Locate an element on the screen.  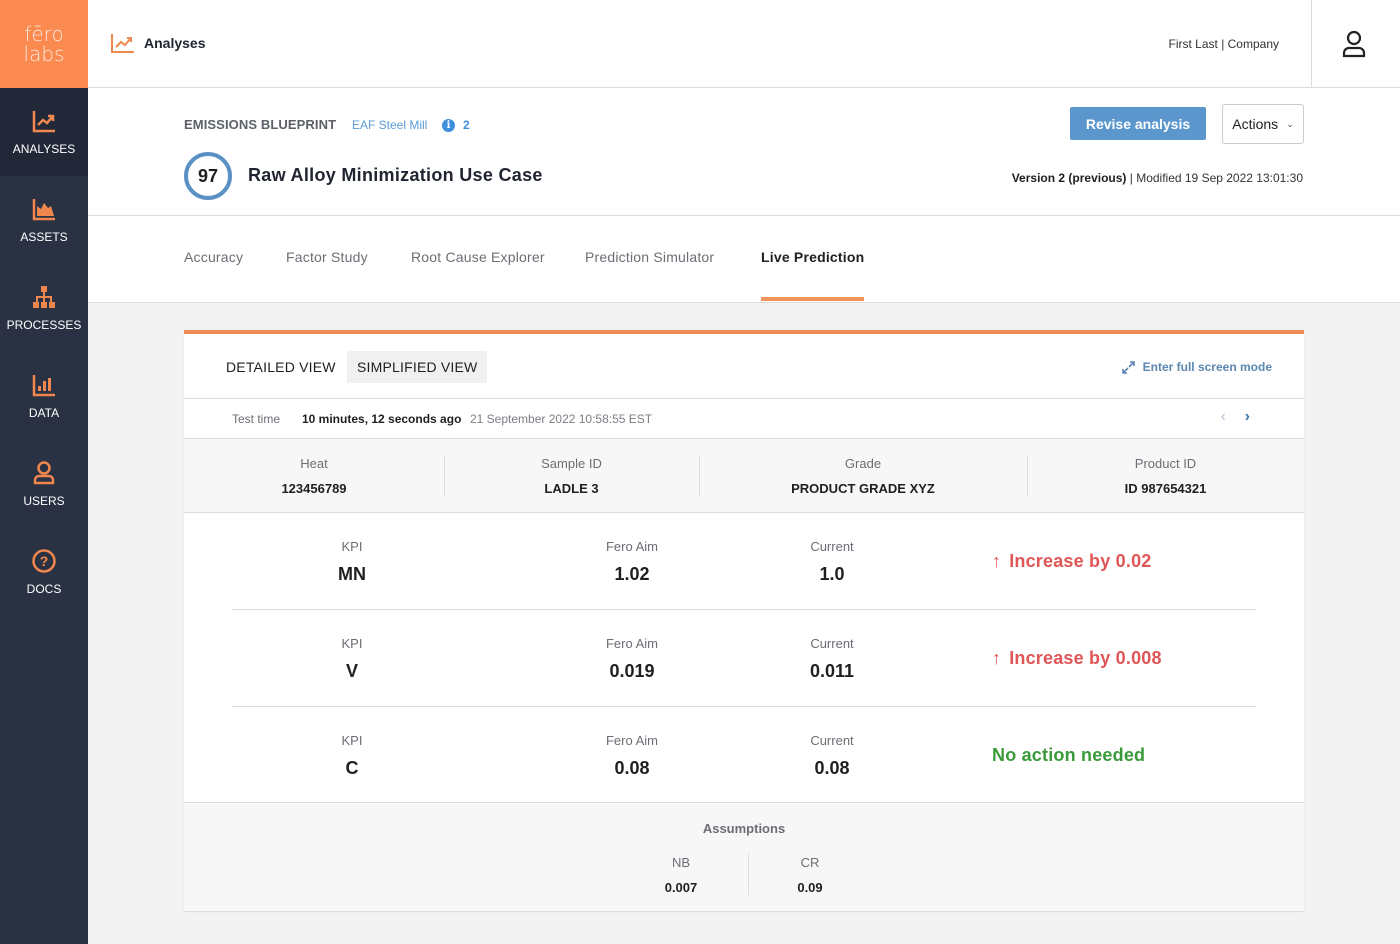
recommendation: ↑ Increase by 0.008 is located at coordinates (1077, 658).